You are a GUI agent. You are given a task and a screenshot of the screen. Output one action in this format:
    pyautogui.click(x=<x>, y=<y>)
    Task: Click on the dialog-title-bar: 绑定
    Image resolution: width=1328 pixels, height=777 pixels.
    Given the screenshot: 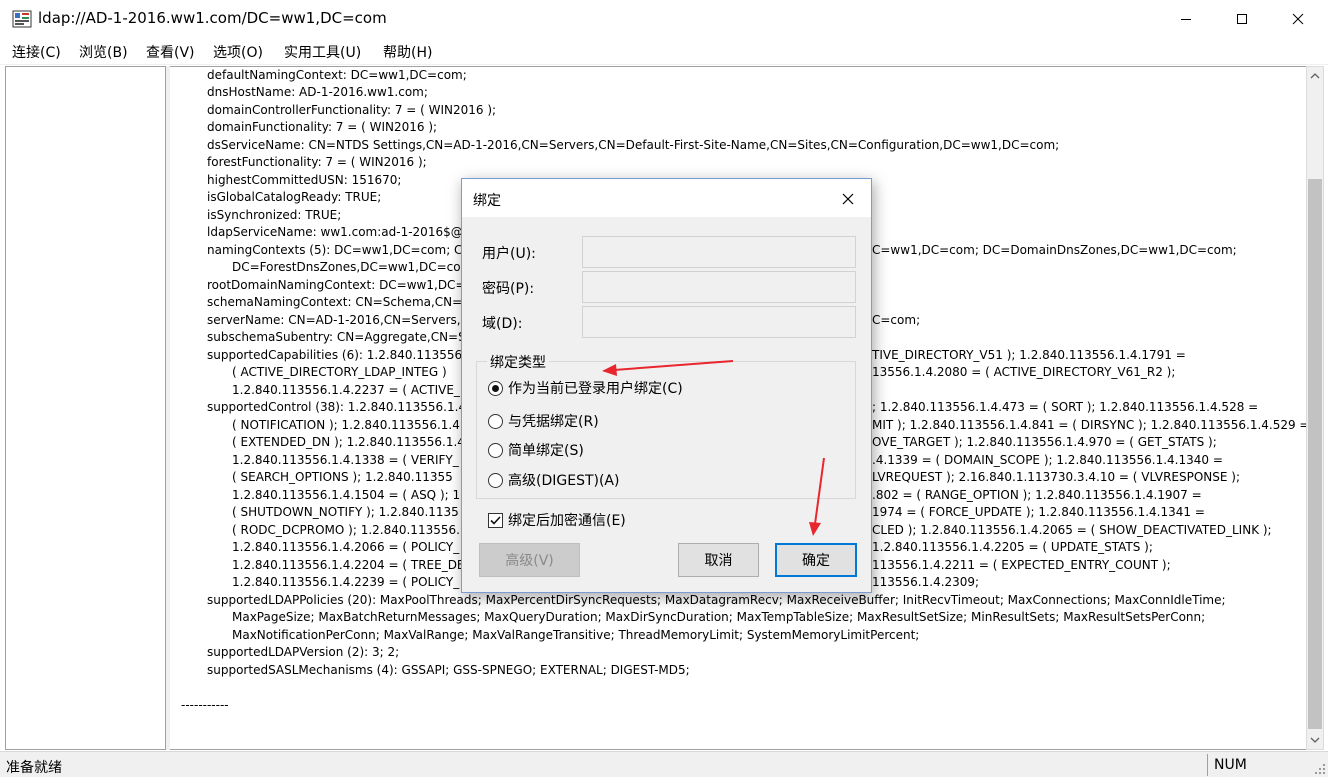 What is the action you would take?
    pyautogui.click(x=666, y=198)
    